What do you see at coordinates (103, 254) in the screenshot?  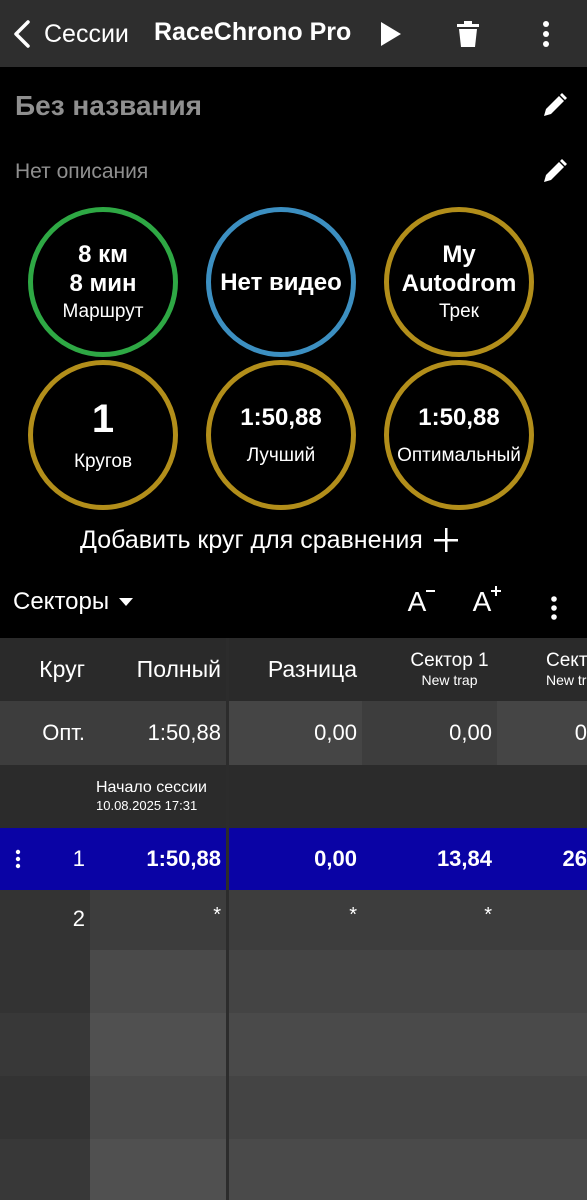 I see `route-distance: 8 км` at bounding box center [103, 254].